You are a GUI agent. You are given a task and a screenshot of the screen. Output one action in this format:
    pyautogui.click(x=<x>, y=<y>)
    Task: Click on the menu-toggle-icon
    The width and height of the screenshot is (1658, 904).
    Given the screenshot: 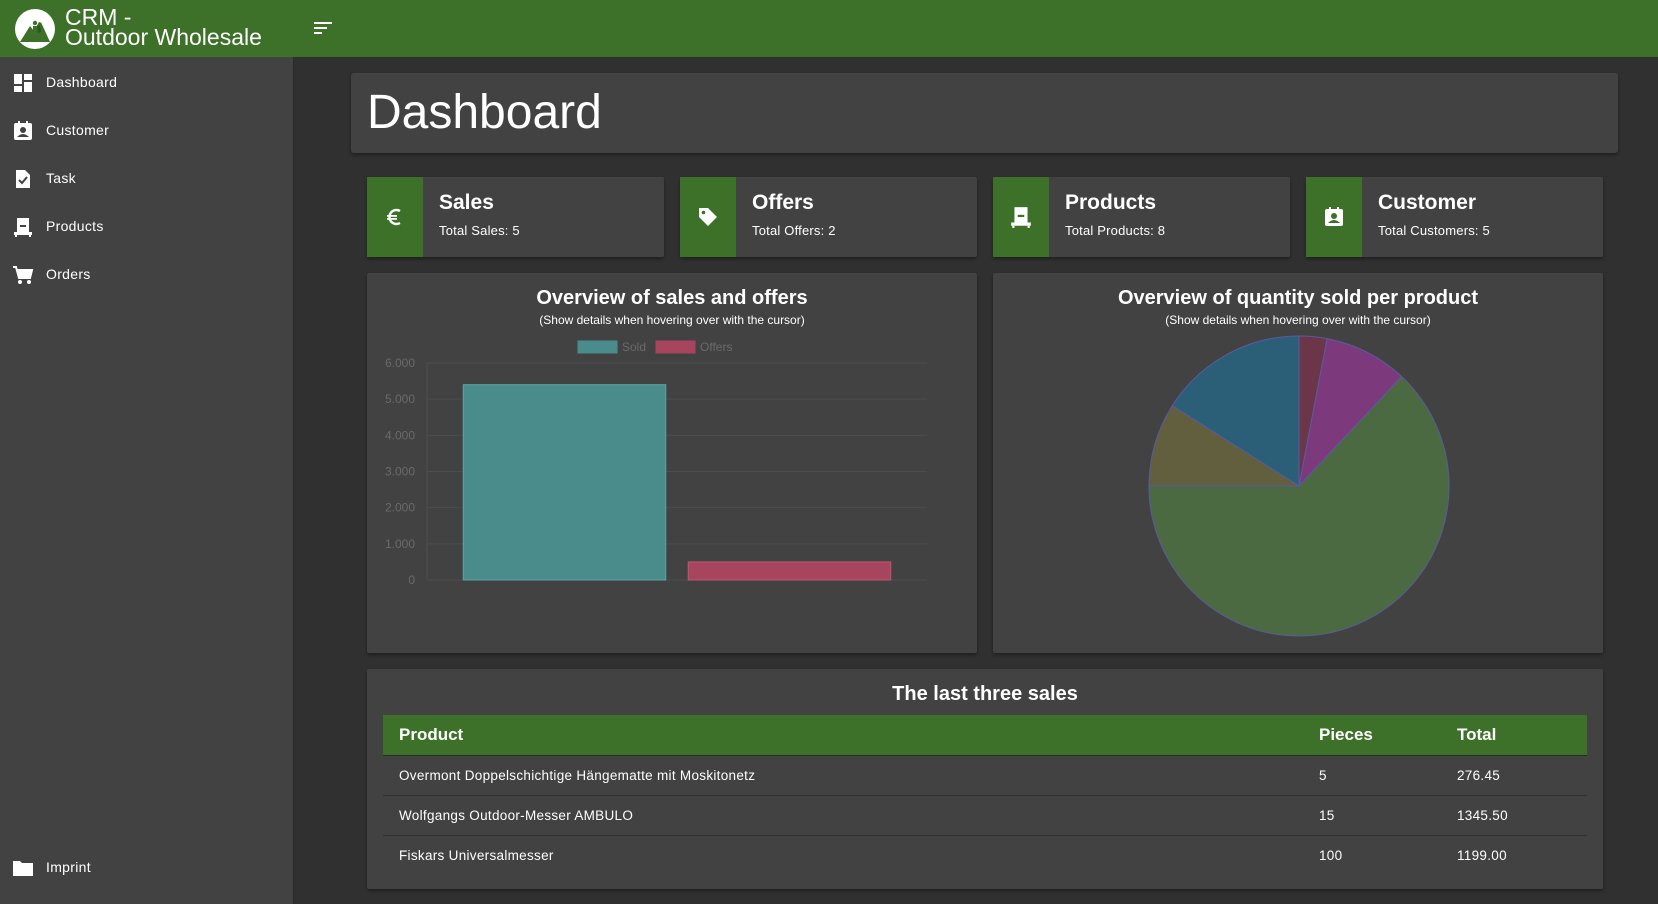 What is the action you would take?
    pyautogui.click(x=323, y=28)
    